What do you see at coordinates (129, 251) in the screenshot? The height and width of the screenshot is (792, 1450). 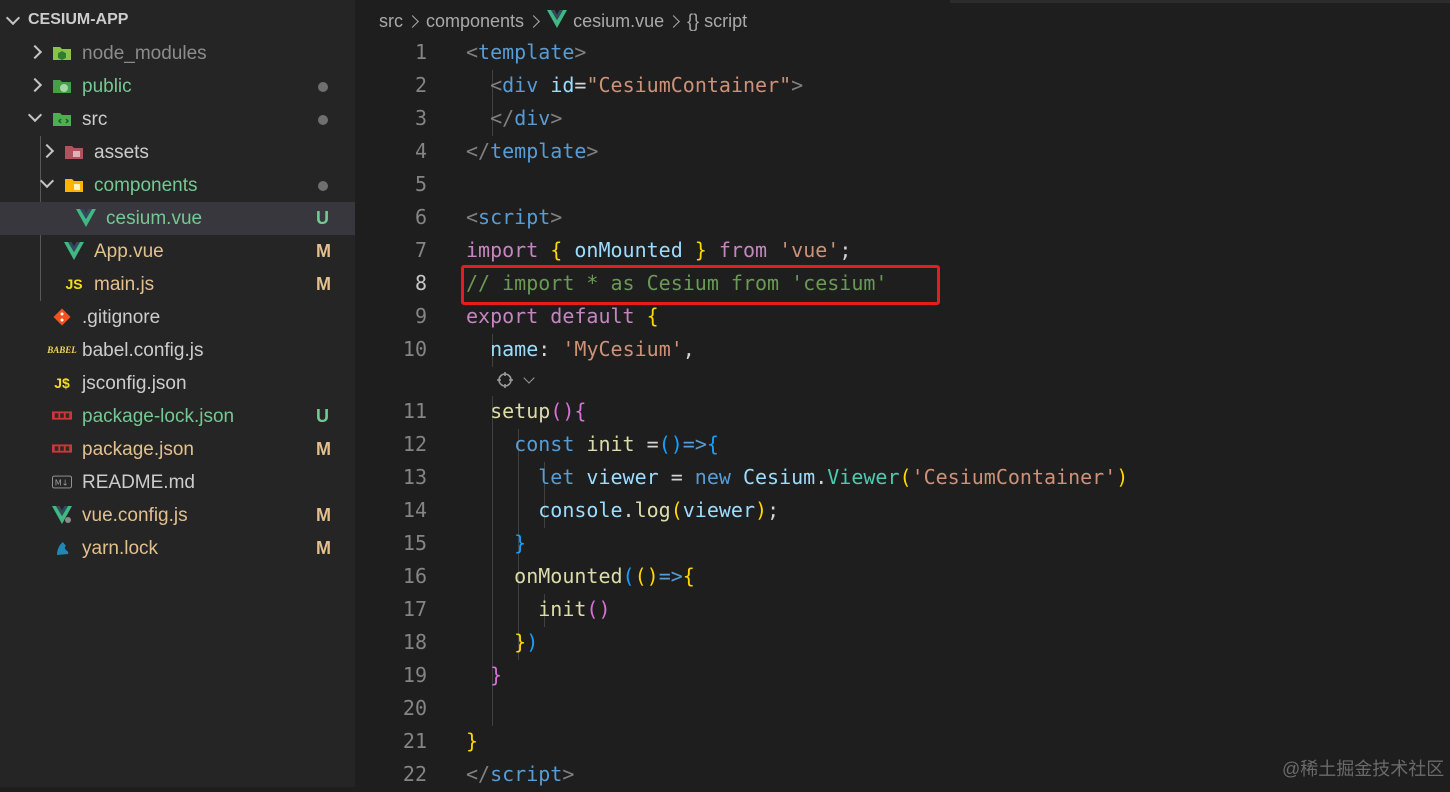 I see `tree-item-label: App.vue` at bounding box center [129, 251].